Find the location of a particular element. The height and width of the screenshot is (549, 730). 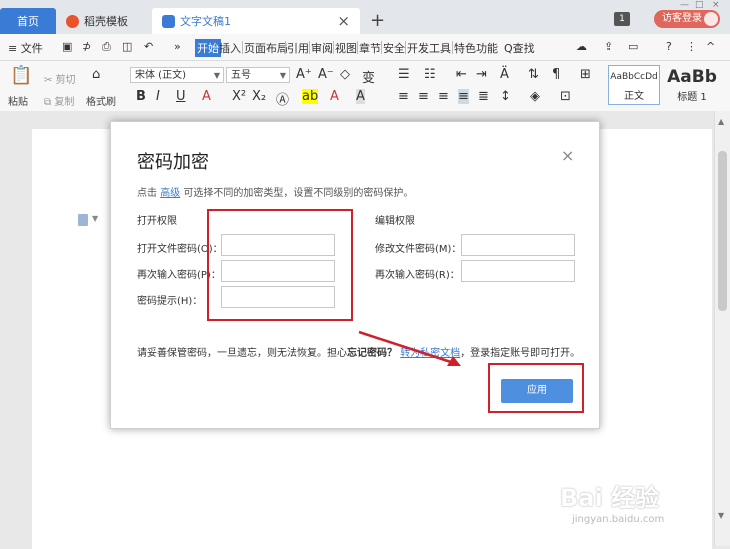

style-normal: AaBbCcDd 正文 is located at coordinates (634, 85).